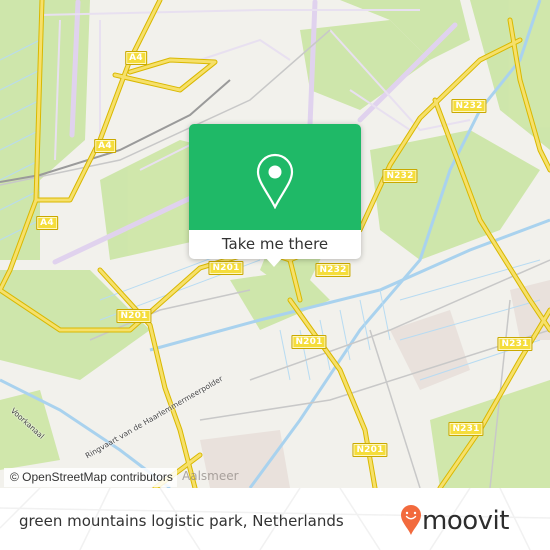 The height and width of the screenshot is (550, 550). I want to click on moovit-wordmark: moovit, so click(465, 521).